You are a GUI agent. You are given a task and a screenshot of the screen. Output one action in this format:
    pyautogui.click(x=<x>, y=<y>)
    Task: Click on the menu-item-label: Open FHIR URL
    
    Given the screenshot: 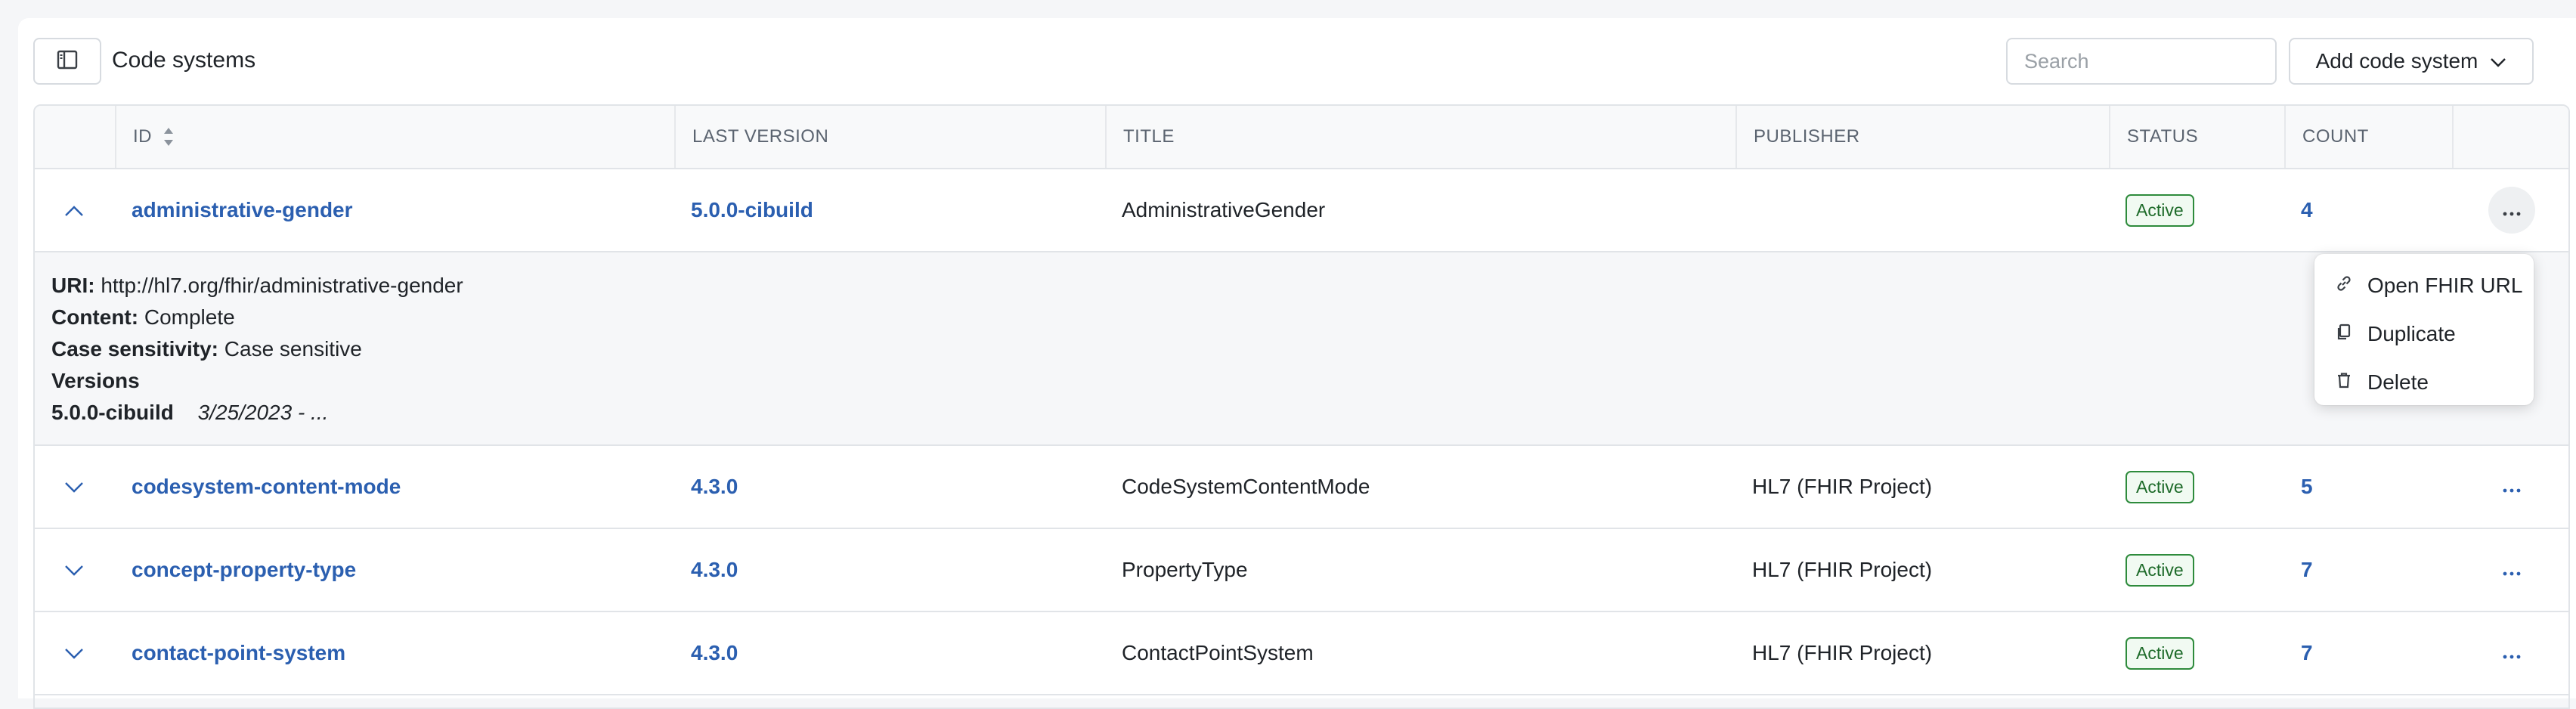 What is the action you would take?
    pyautogui.click(x=2445, y=285)
    